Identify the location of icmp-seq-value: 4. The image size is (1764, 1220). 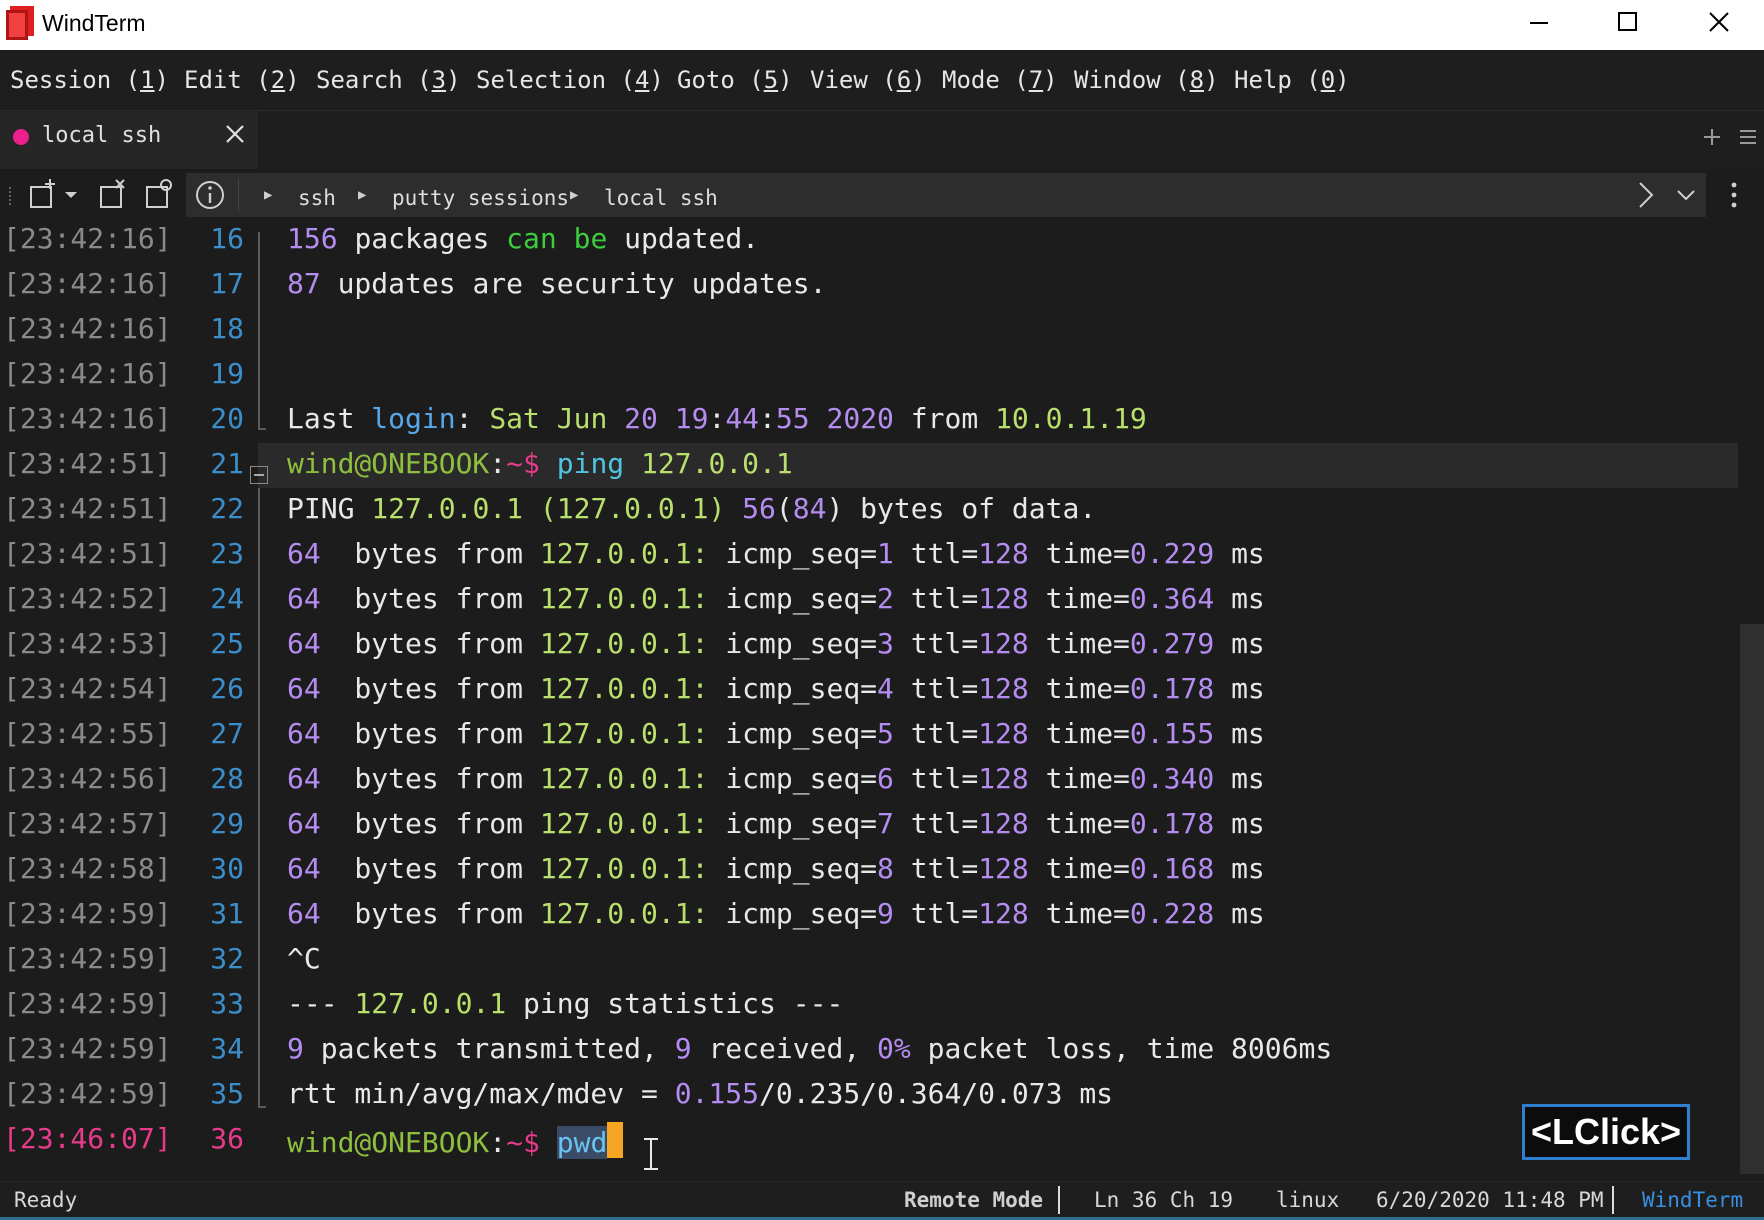
(885, 688).